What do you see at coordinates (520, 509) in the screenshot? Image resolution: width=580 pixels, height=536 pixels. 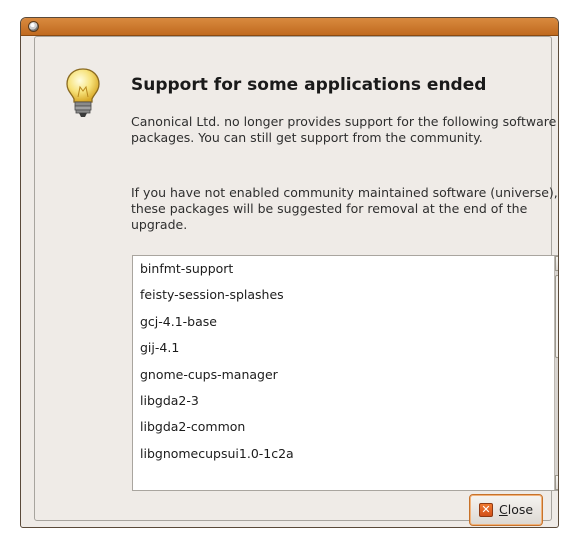 I see `close-label-rest: lose` at bounding box center [520, 509].